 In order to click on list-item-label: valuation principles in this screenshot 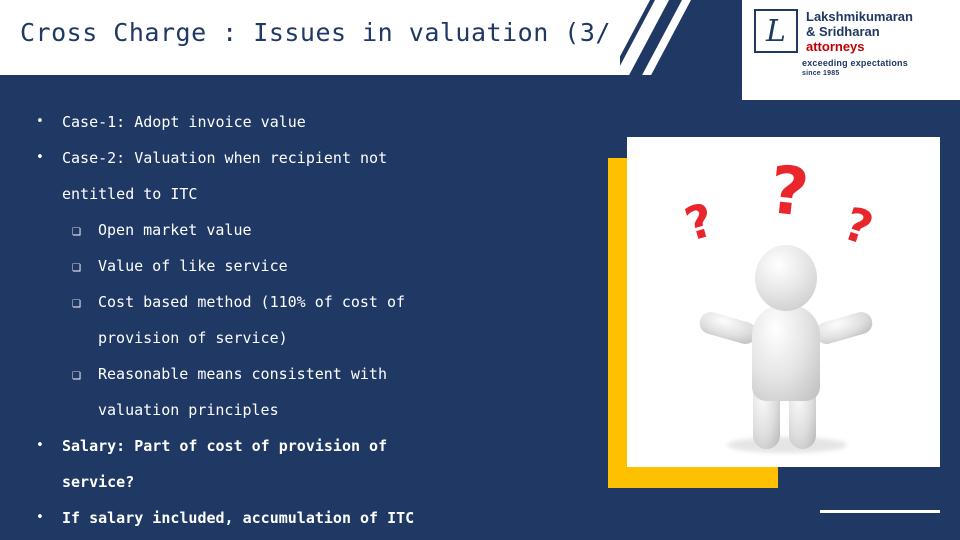, I will do `click(188, 410)`.